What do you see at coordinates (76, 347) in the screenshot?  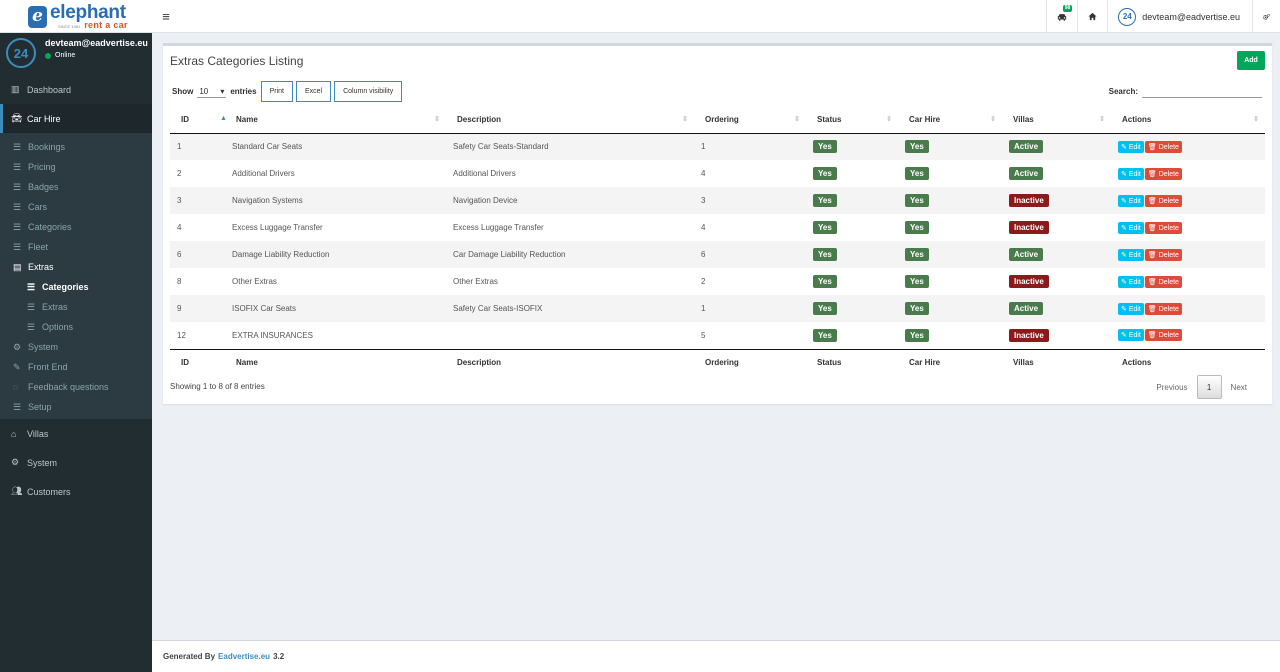 I see `sidebar-item-car-system: ⚙ System` at bounding box center [76, 347].